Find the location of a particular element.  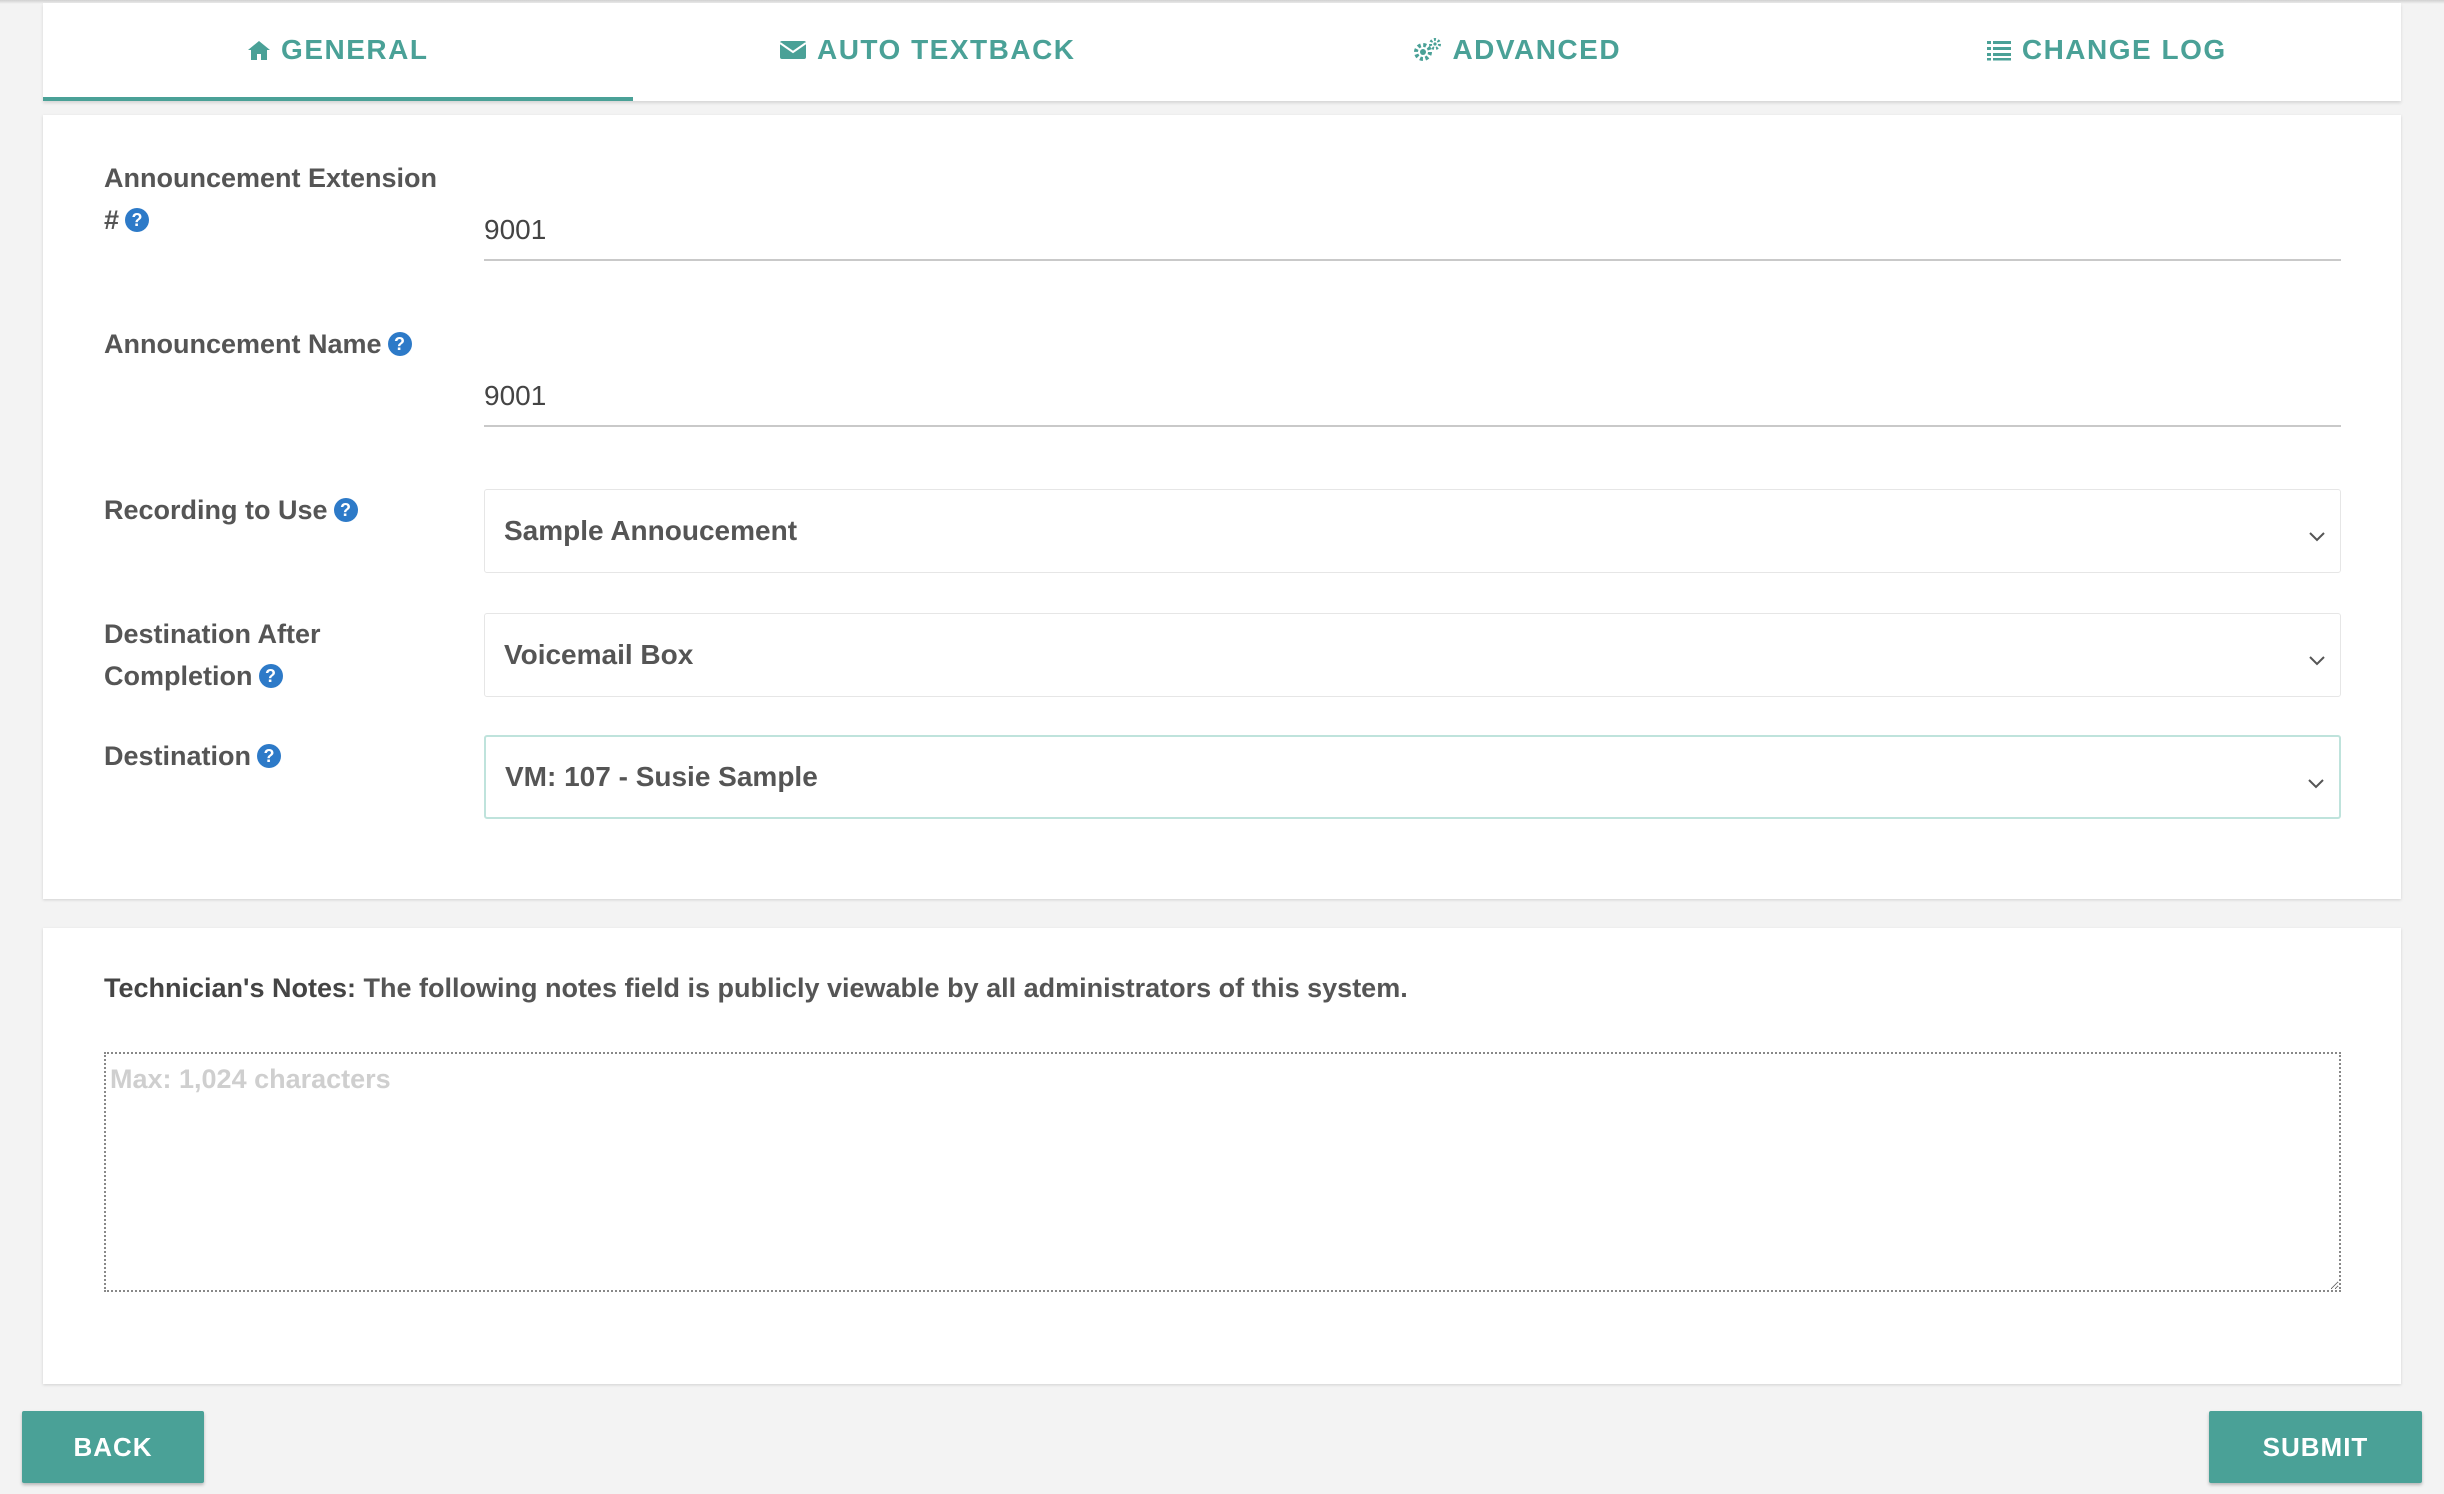

recording-label-text: Recording to Use is located at coordinates (216, 510).